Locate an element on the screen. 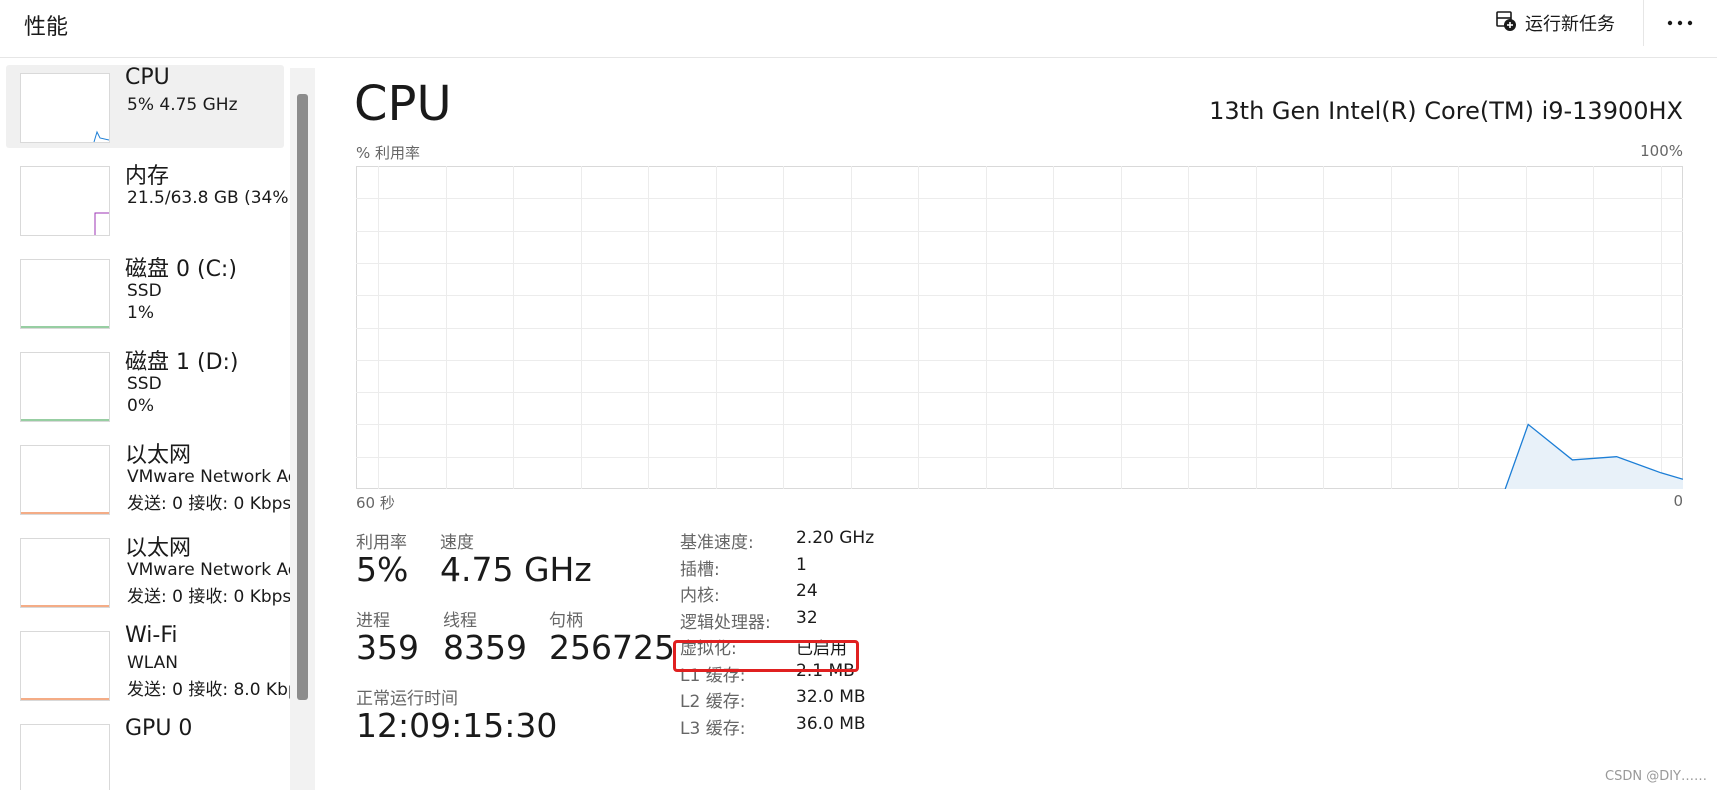 This screenshot has height=790, width=1717. resource-title: CPU is located at coordinates (403, 104).